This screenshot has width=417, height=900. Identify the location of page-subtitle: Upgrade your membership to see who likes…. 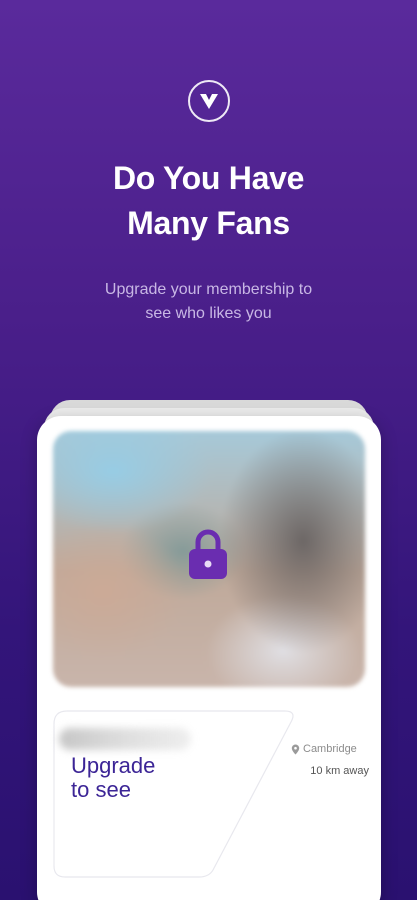
(208, 302).